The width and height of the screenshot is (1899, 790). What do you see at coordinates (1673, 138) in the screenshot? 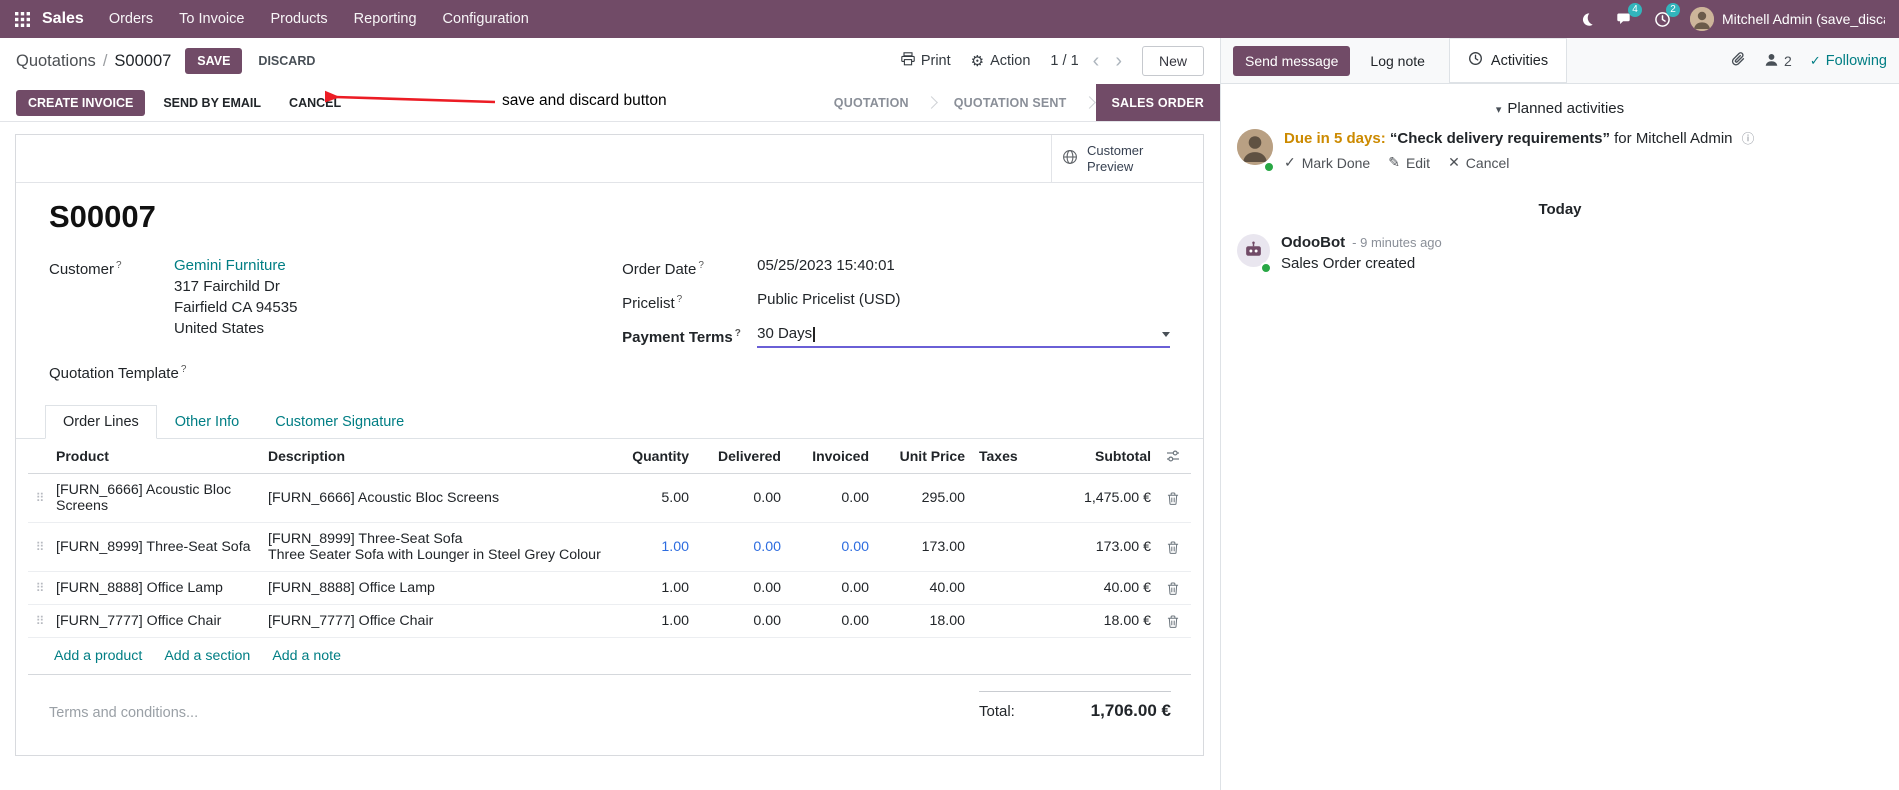
I see `activity-assignee: for Mitchell Admin` at bounding box center [1673, 138].